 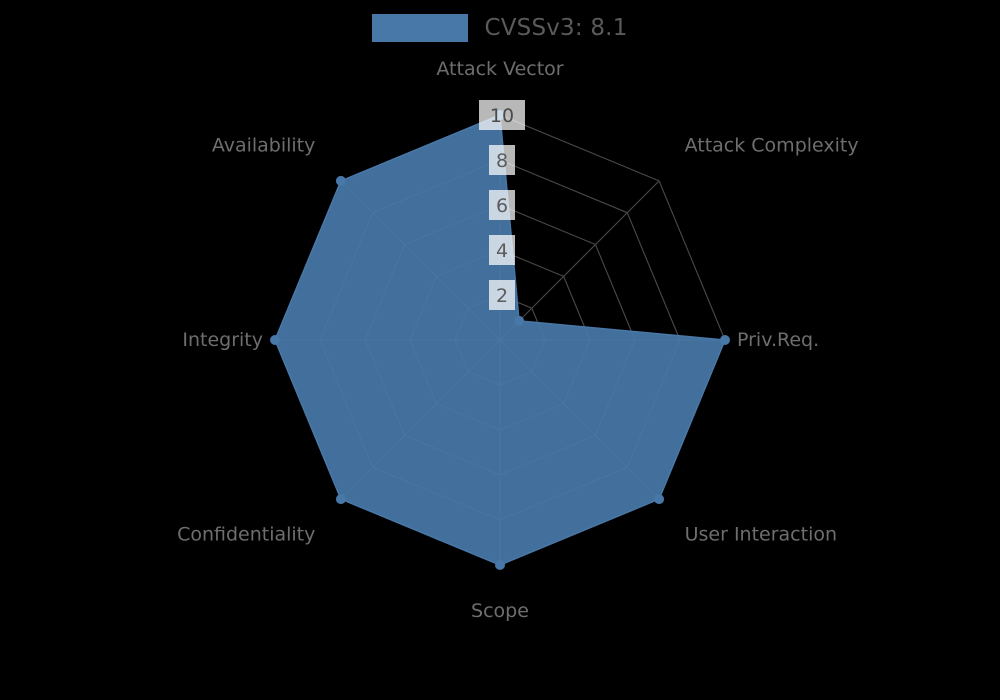 I want to click on radial-tick-label-6: 6, so click(x=502, y=206).